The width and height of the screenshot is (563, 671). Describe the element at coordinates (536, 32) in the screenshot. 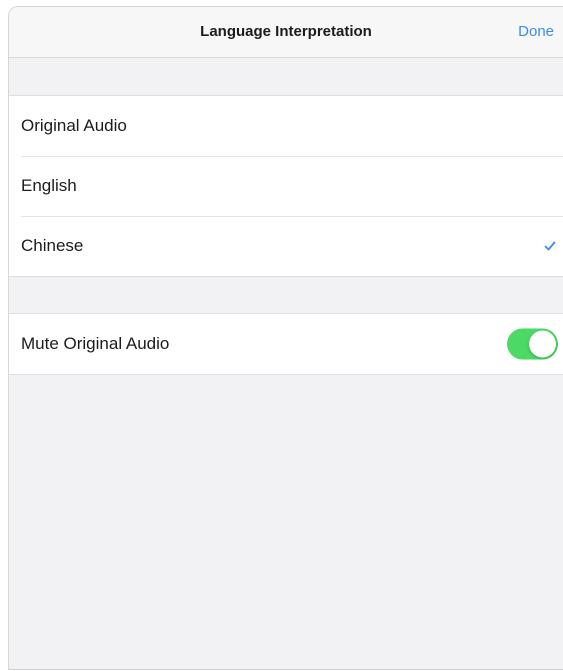

I see `done-button: Done` at that location.